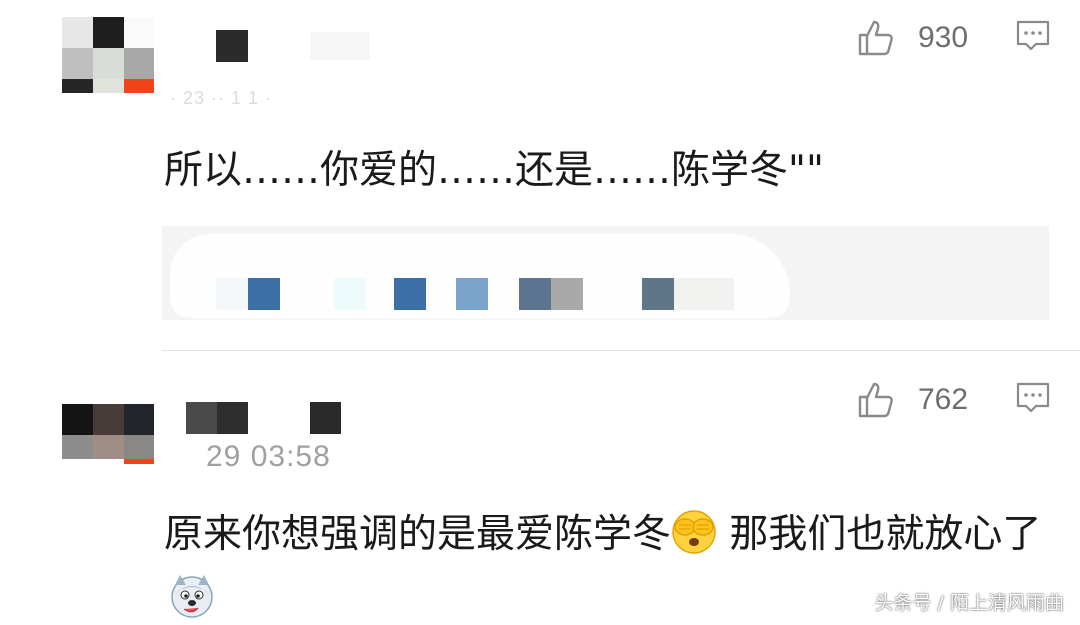 This screenshot has width=1080, height=625. I want to click on like-button: 930, so click(936, 38).